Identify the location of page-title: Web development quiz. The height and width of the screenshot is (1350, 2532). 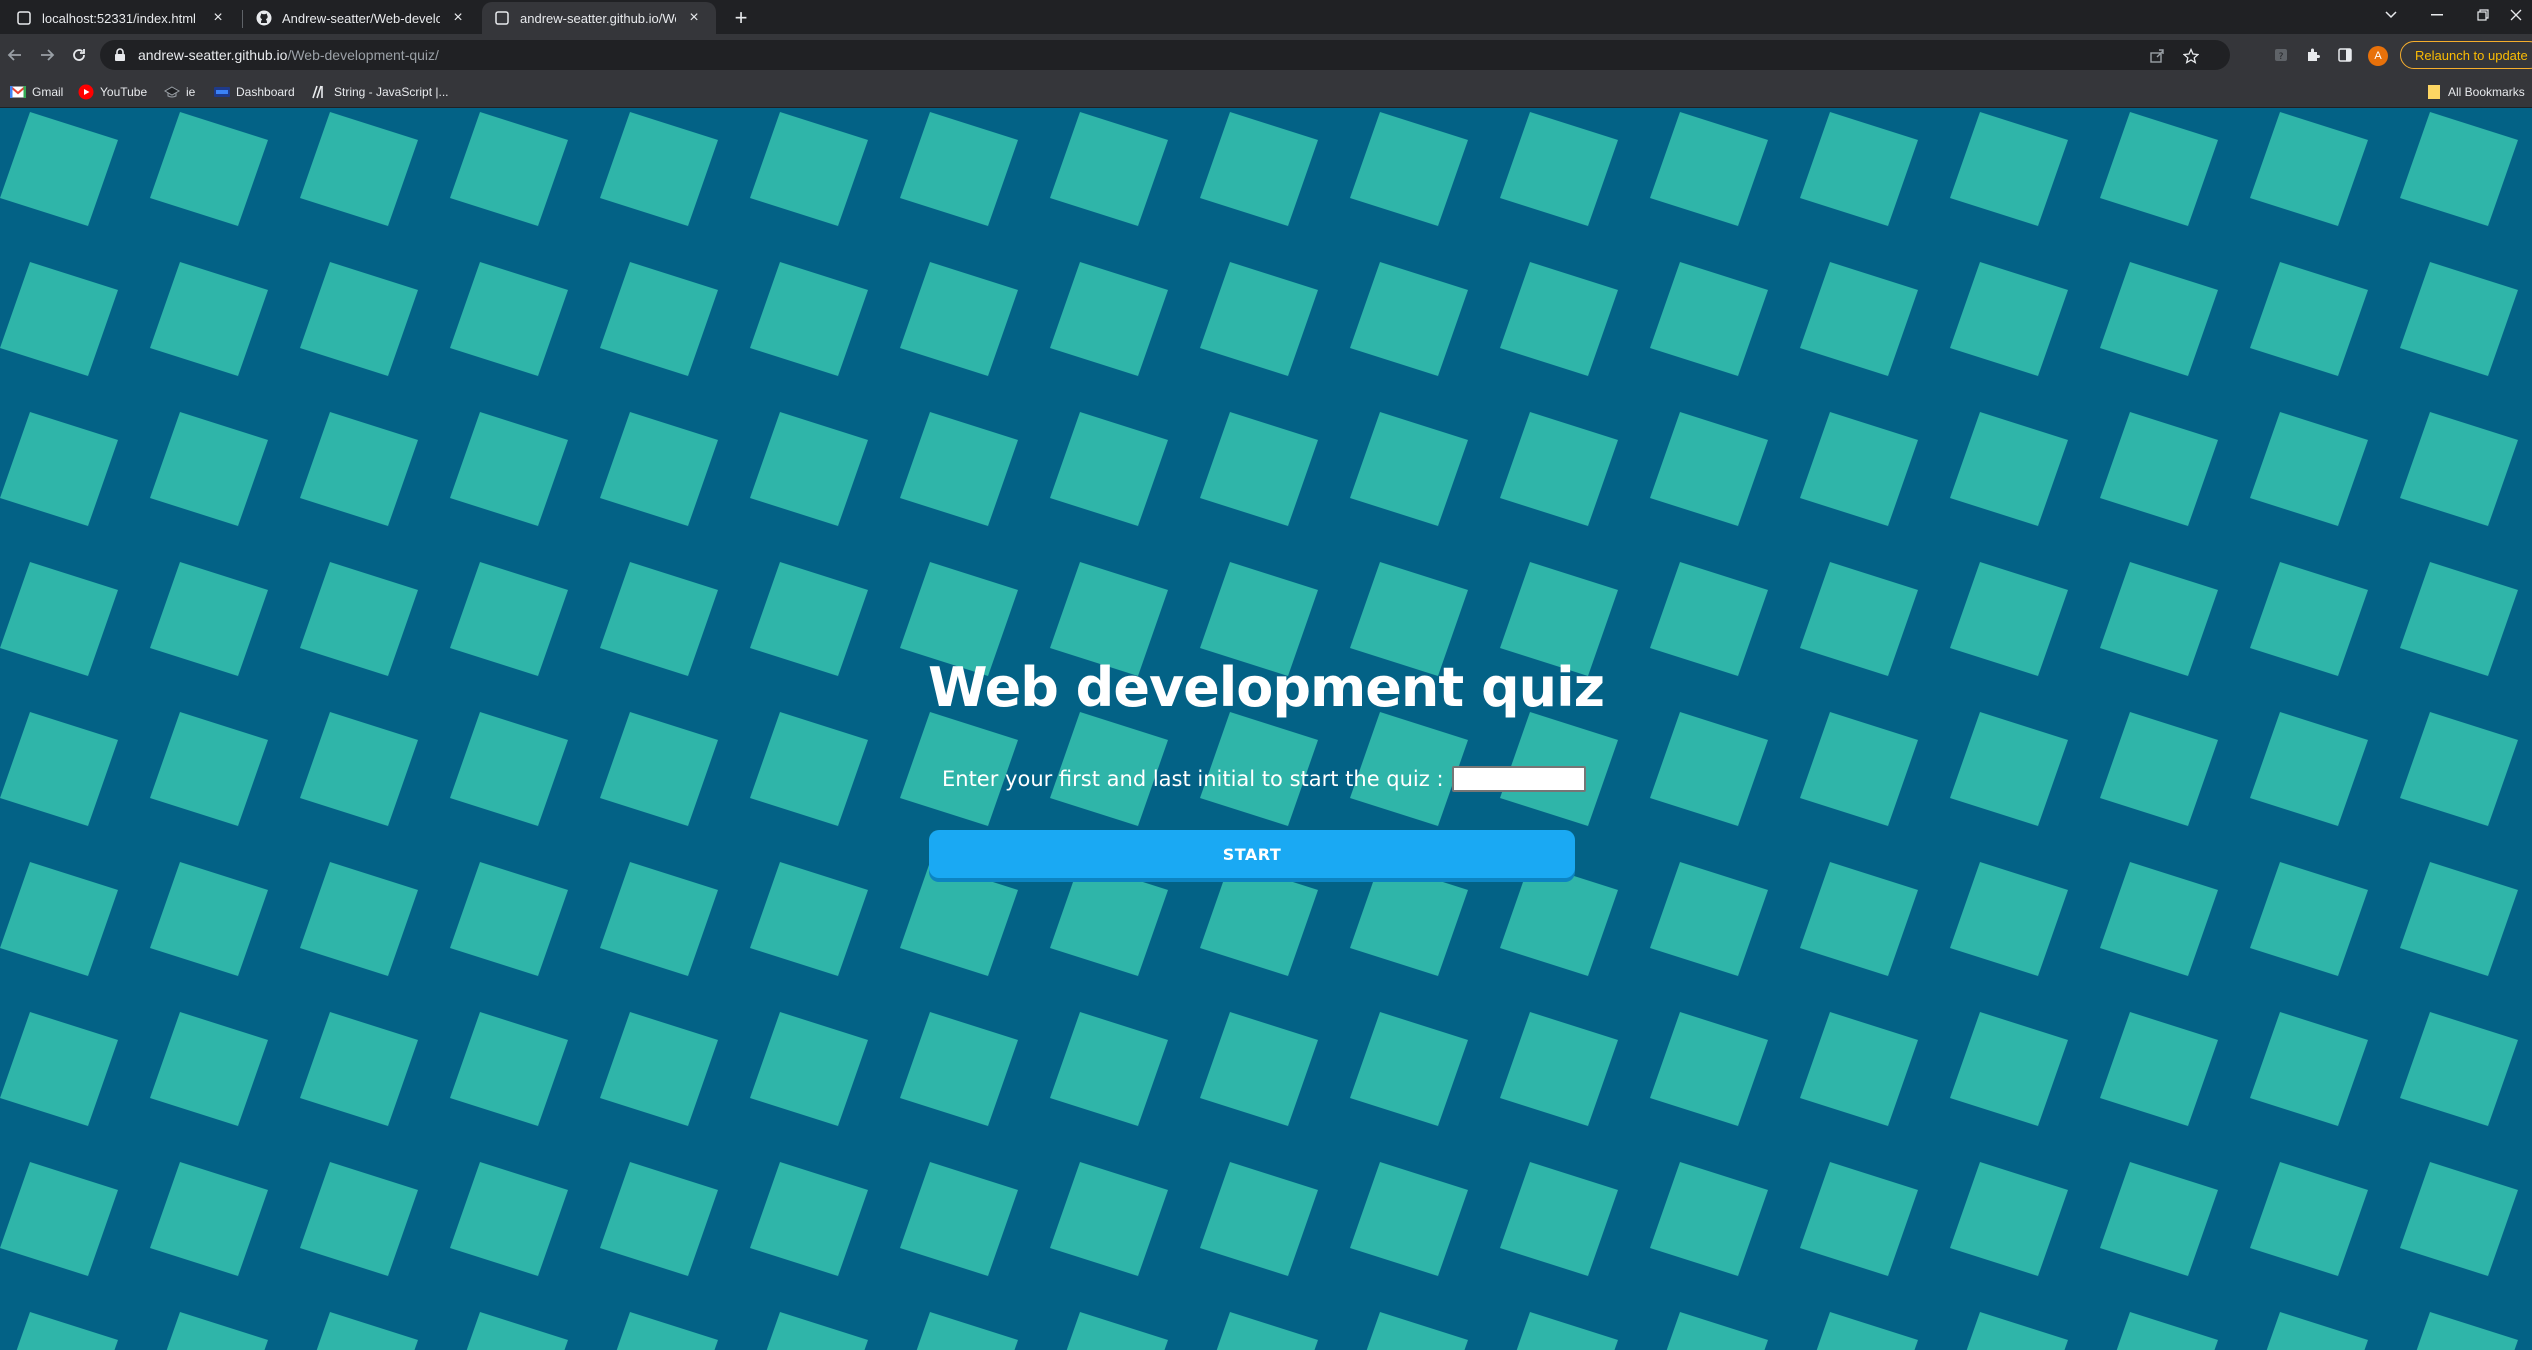
(1266, 687).